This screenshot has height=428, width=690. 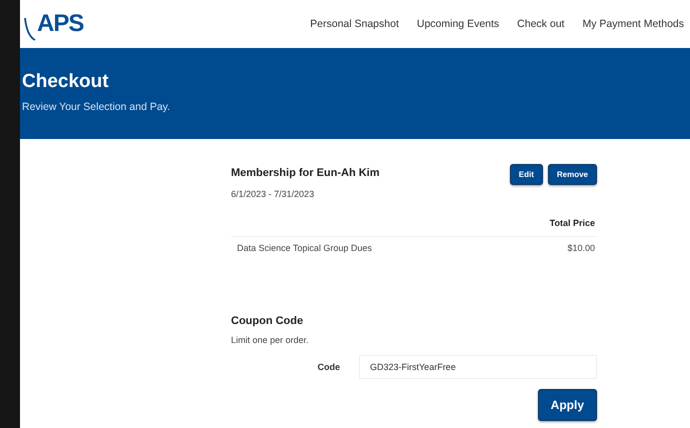 I want to click on item-name: Data Science Topical Group Dues, so click(x=304, y=248).